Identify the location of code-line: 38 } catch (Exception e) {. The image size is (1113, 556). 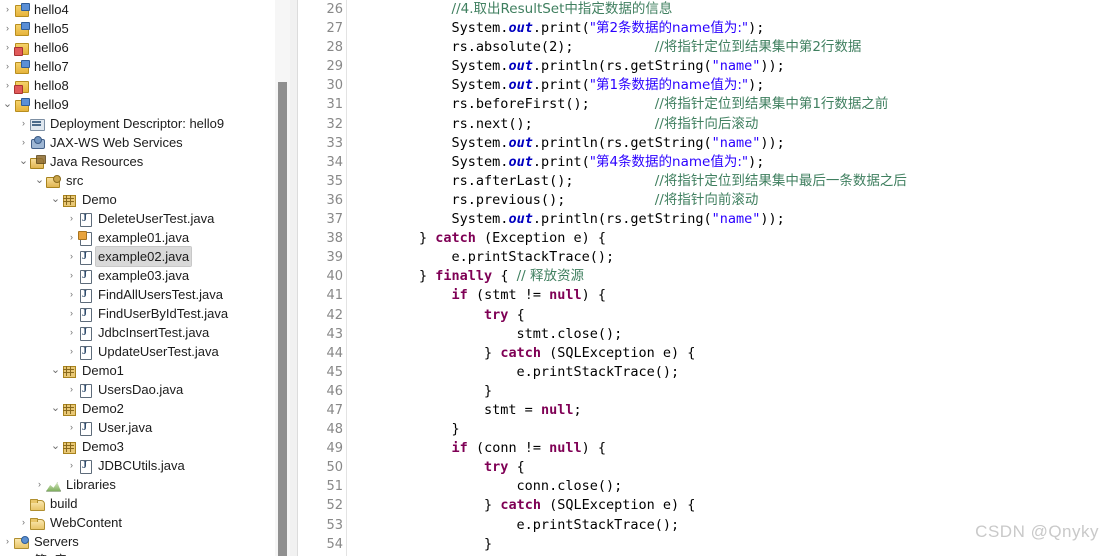
(701, 238).